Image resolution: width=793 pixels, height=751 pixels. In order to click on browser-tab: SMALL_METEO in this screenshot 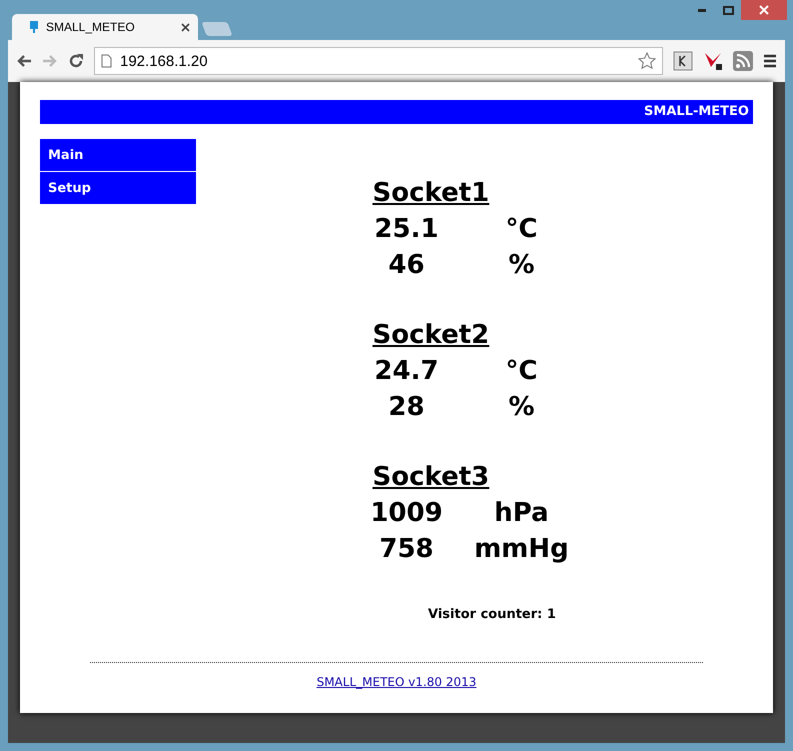, I will do `click(105, 27)`.